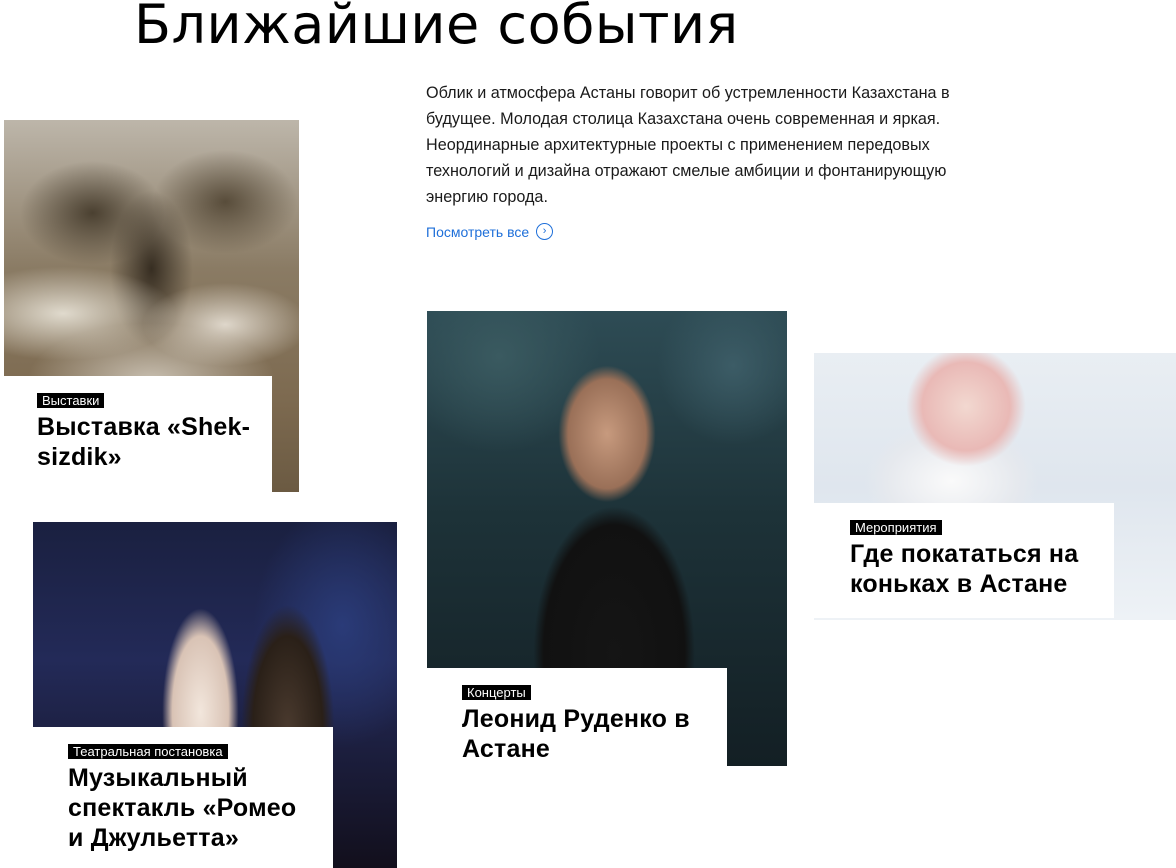  I want to click on event-title: Леонид Руденко в Астане, so click(576, 734).